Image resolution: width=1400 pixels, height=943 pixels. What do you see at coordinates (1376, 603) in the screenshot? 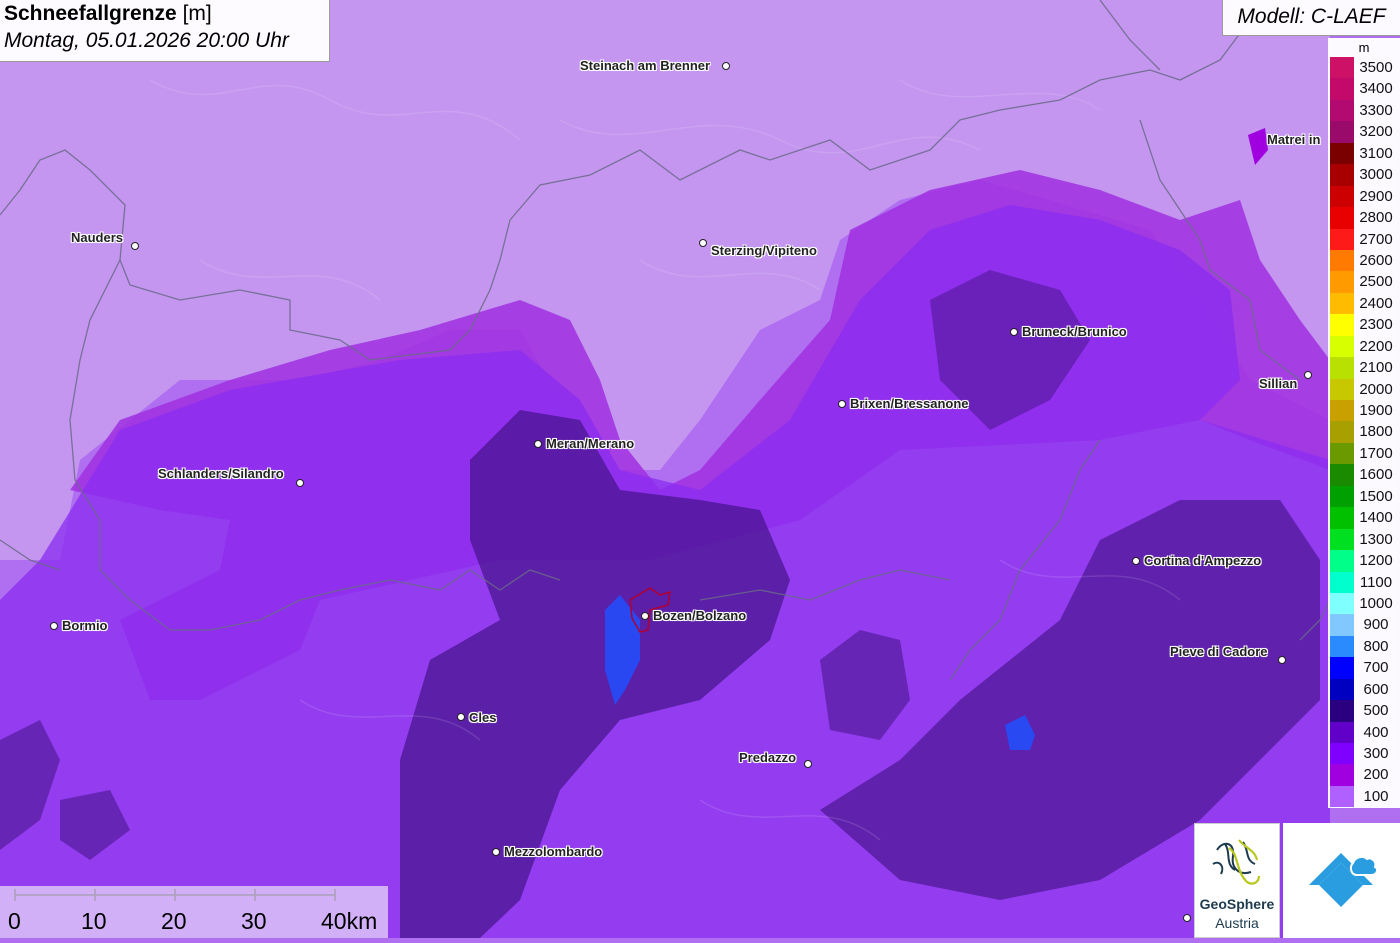
I see `legend-label: 1000` at bounding box center [1376, 603].